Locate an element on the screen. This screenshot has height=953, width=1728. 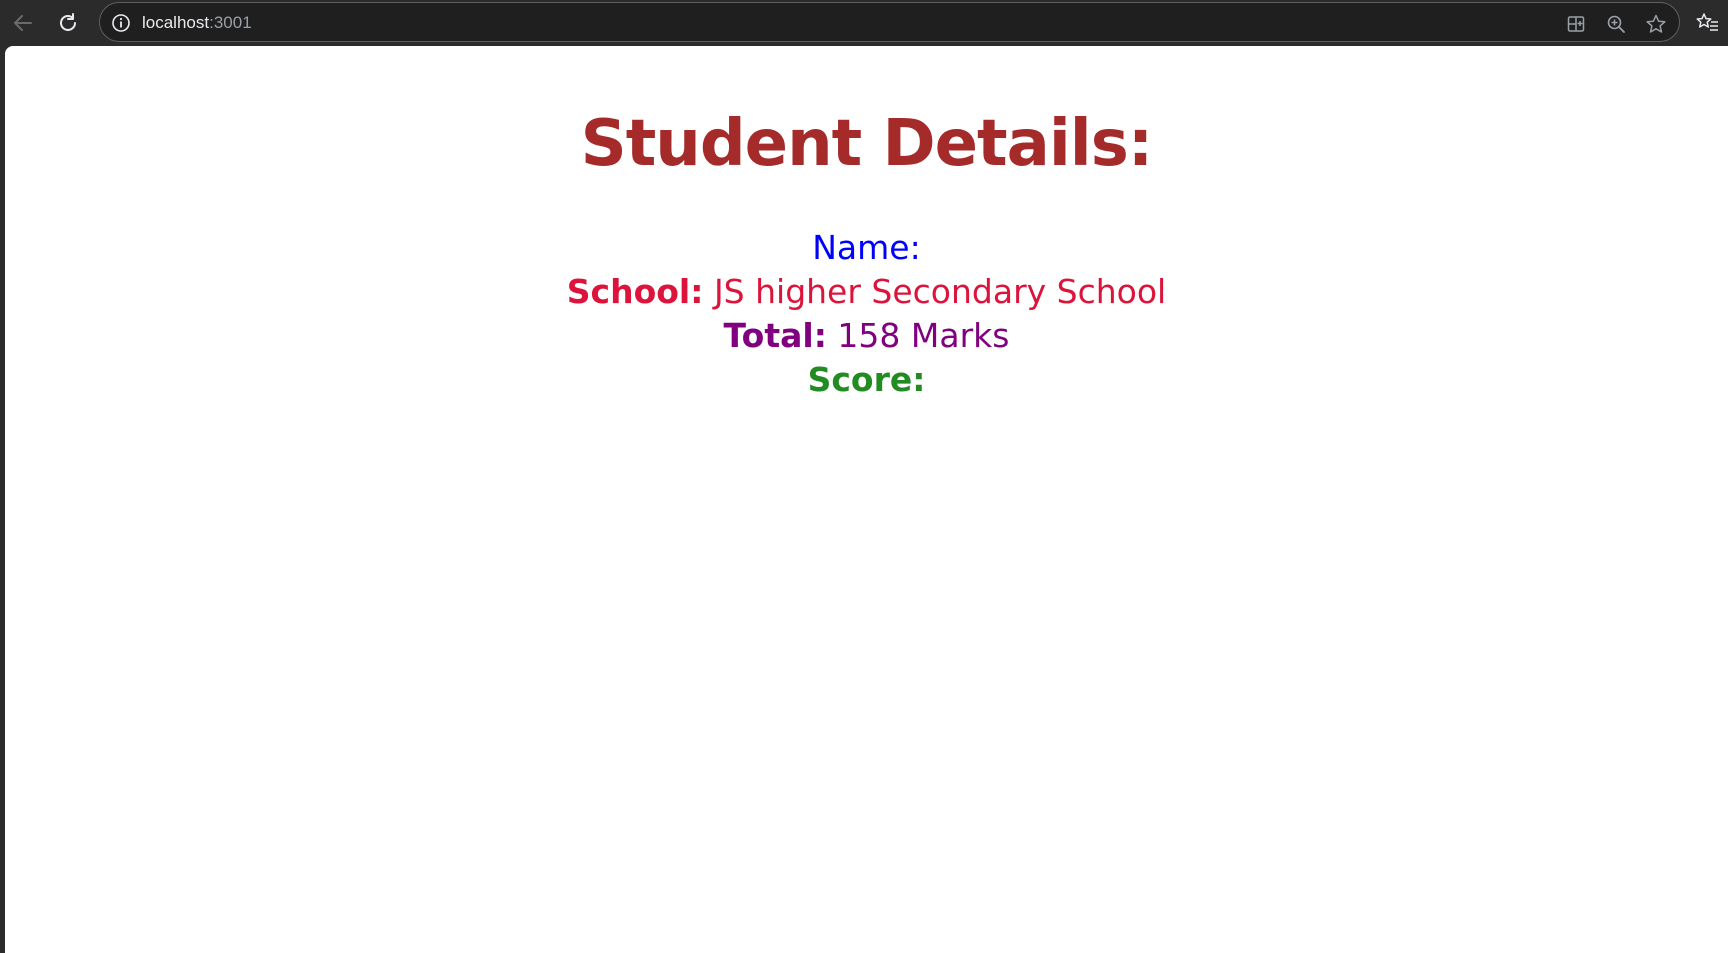
zoom-in-icon is located at coordinates (1616, 24).